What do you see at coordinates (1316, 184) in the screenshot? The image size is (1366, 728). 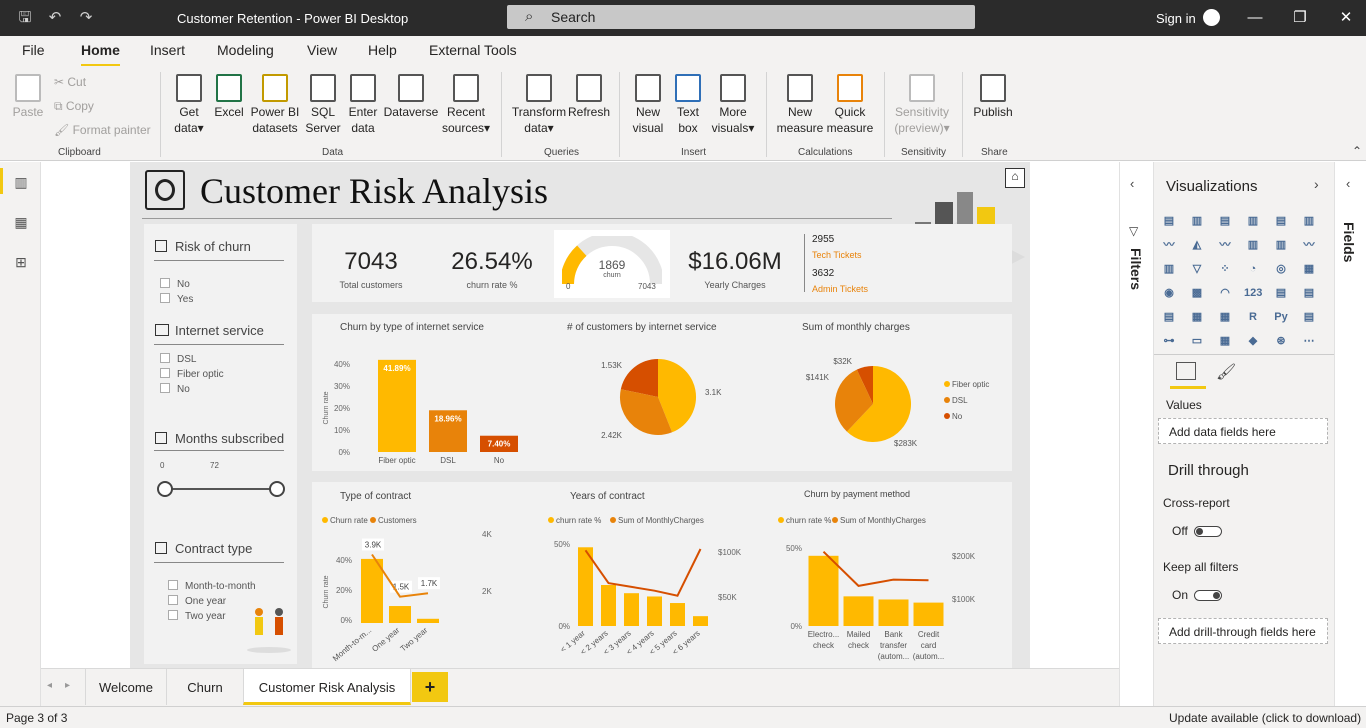 I see `chevron-right-icon: ›` at bounding box center [1316, 184].